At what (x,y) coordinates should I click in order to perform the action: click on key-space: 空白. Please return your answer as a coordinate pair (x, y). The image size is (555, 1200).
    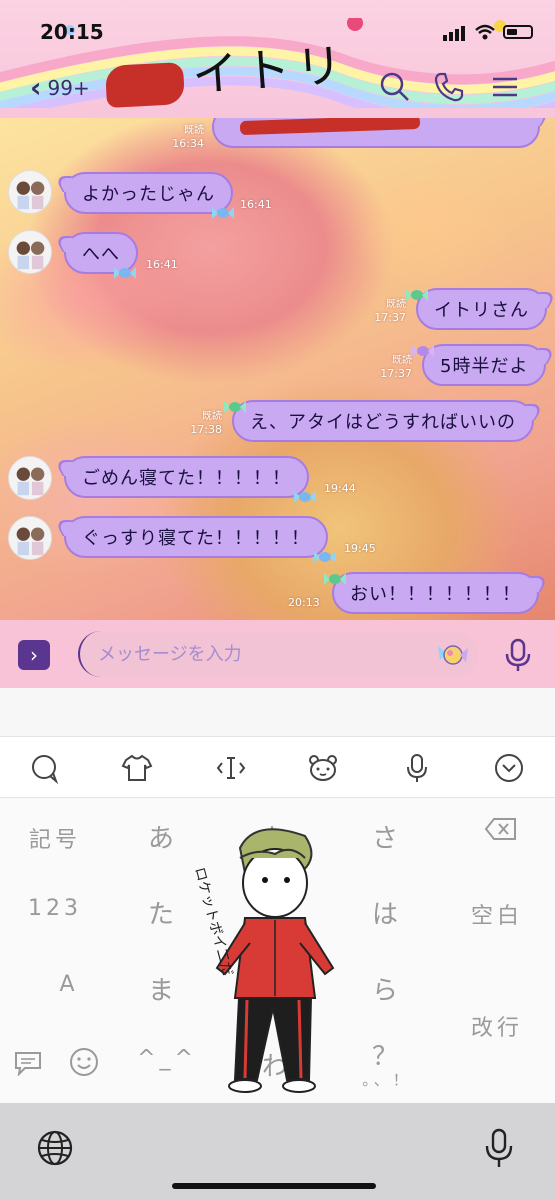
    Looking at the image, I should click on (497, 914).